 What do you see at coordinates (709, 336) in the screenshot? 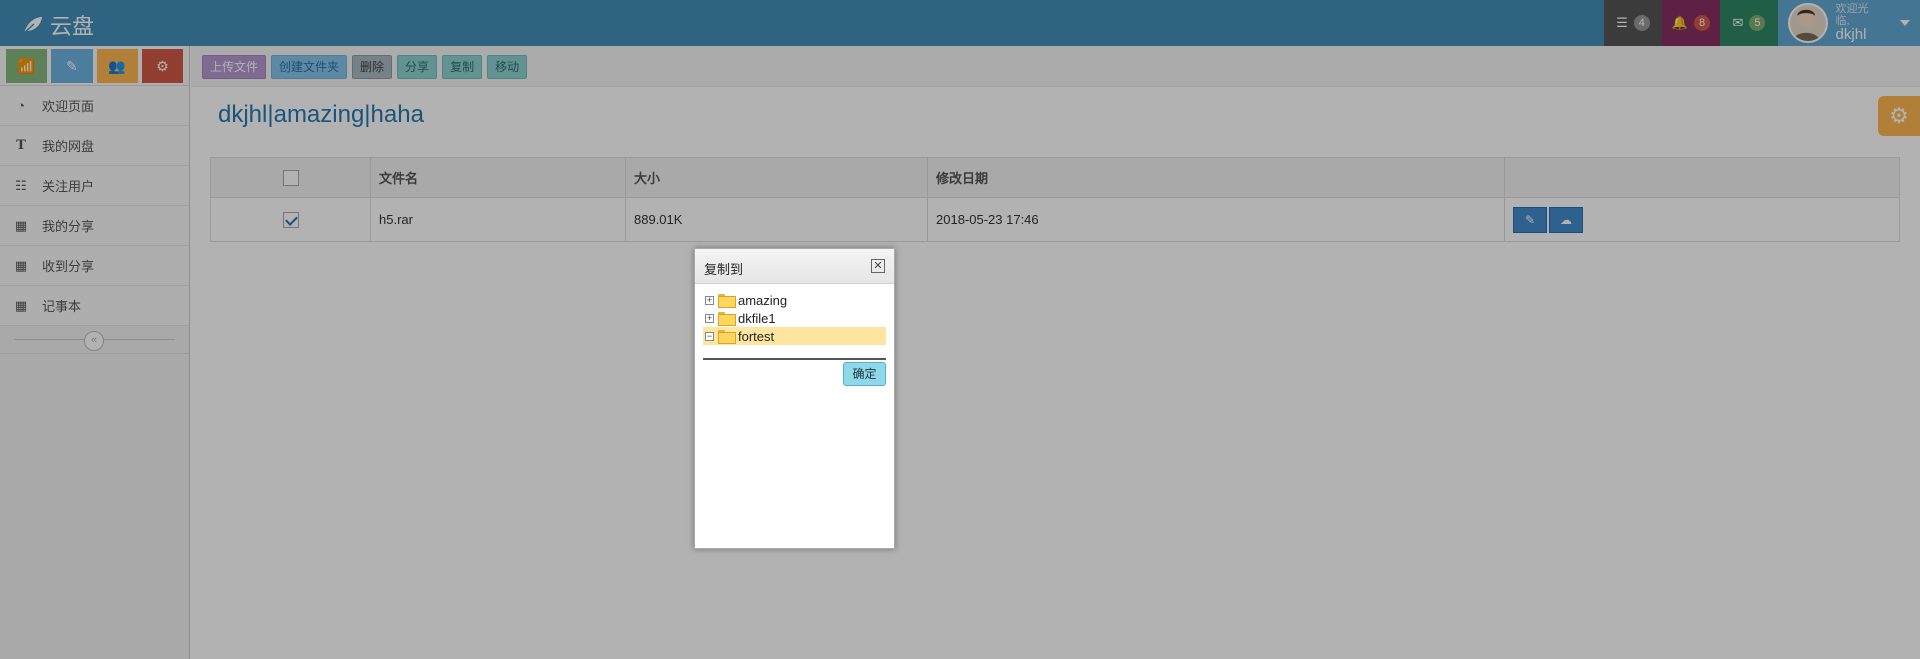
I see `collapse-node-icon: −` at bounding box center [709, 336].